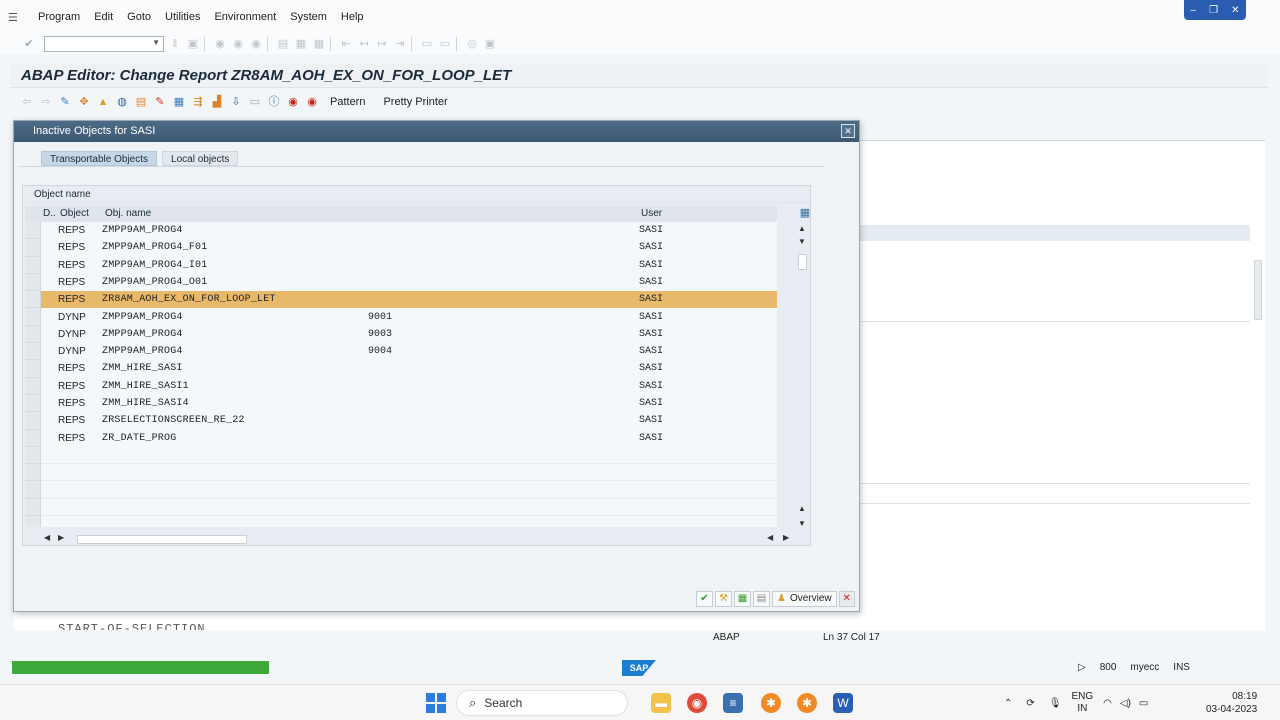 The width and height of the screenshot is (1280, 720). Describe the element at coordinates (1030, 703) in the screenshot. I see `sync-icon: ⟳` at that location.